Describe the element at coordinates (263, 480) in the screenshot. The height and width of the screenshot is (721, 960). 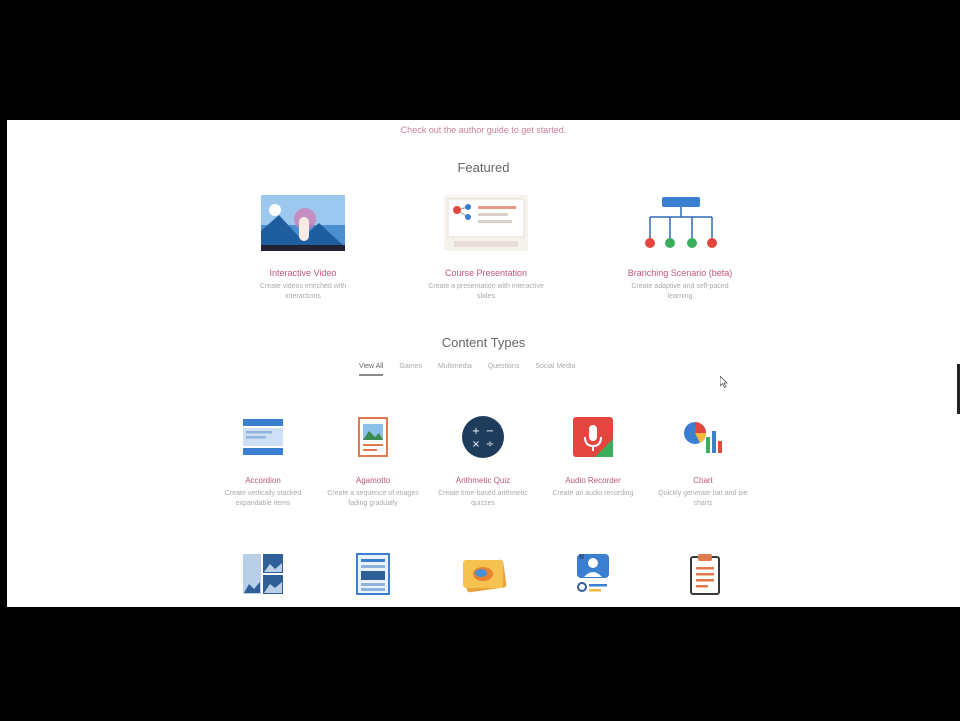
I see `accordion-title: Accordion` at that location.